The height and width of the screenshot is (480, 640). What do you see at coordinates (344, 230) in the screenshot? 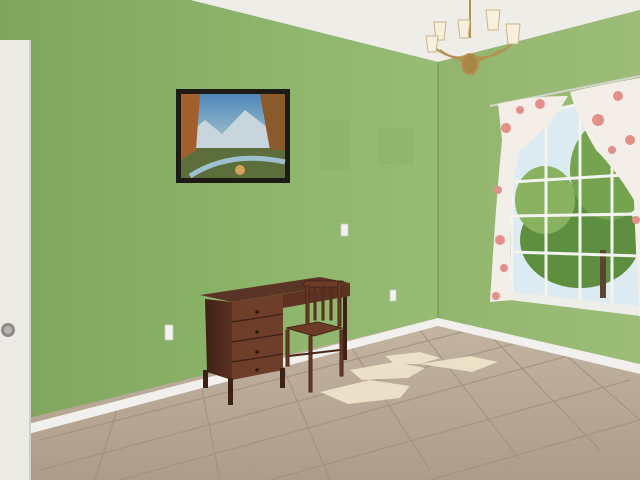
I see `light-switch` at bounding box center [344, 230].